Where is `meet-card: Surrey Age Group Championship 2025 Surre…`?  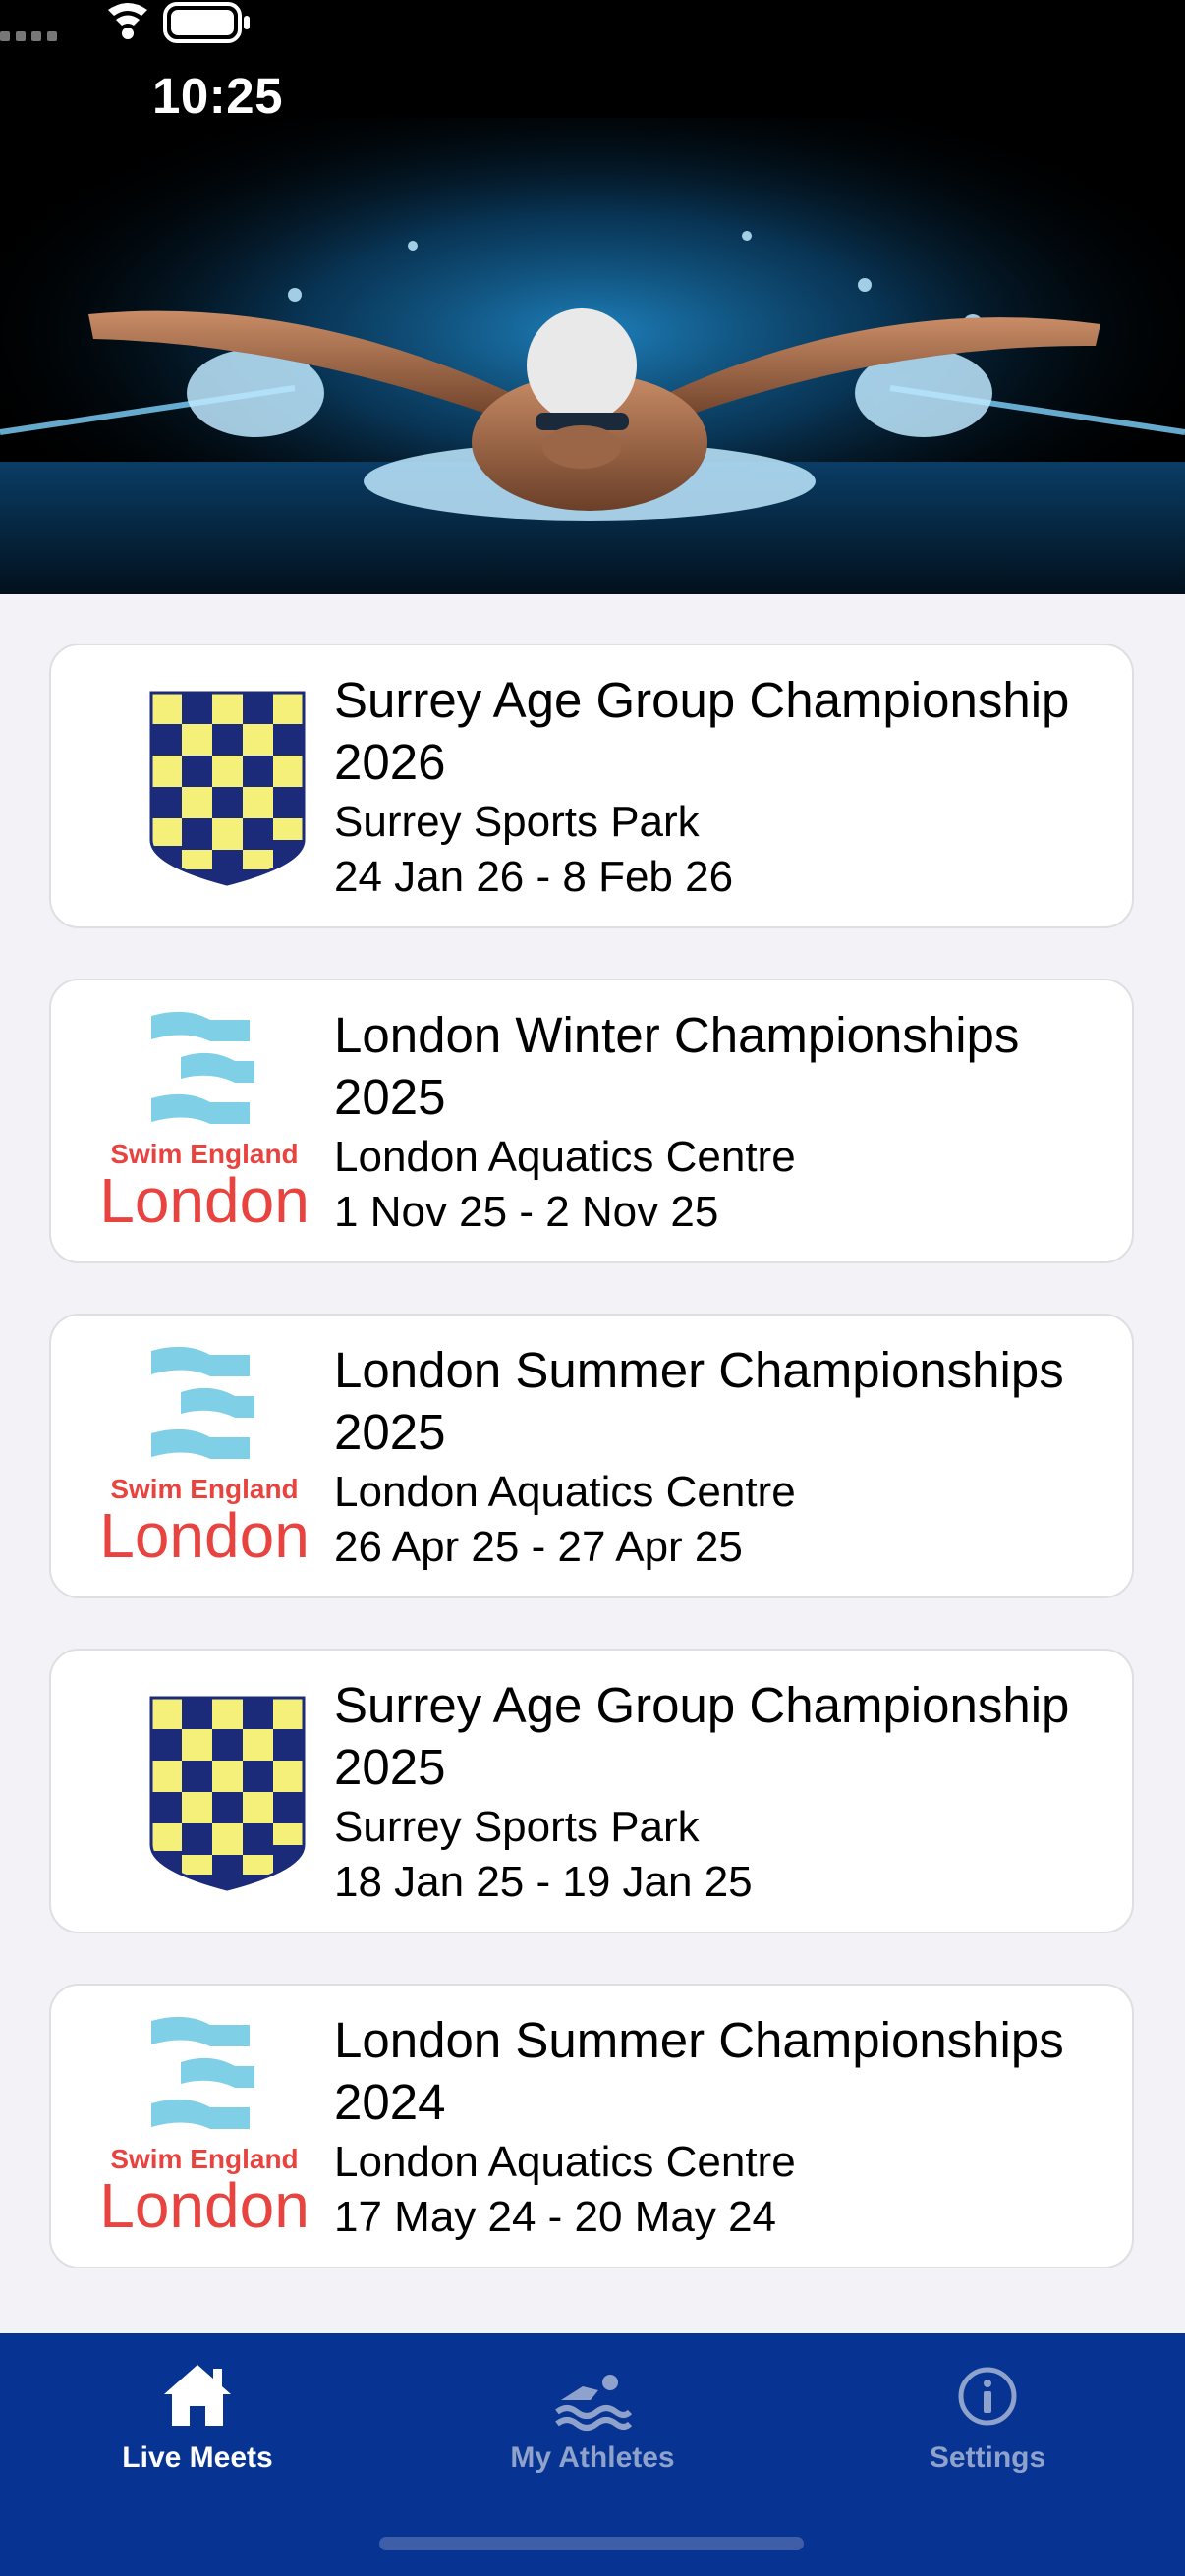
meet-card: Surrey Age Group Championship 2025 Surre… is located at coordinates (592, 1791).